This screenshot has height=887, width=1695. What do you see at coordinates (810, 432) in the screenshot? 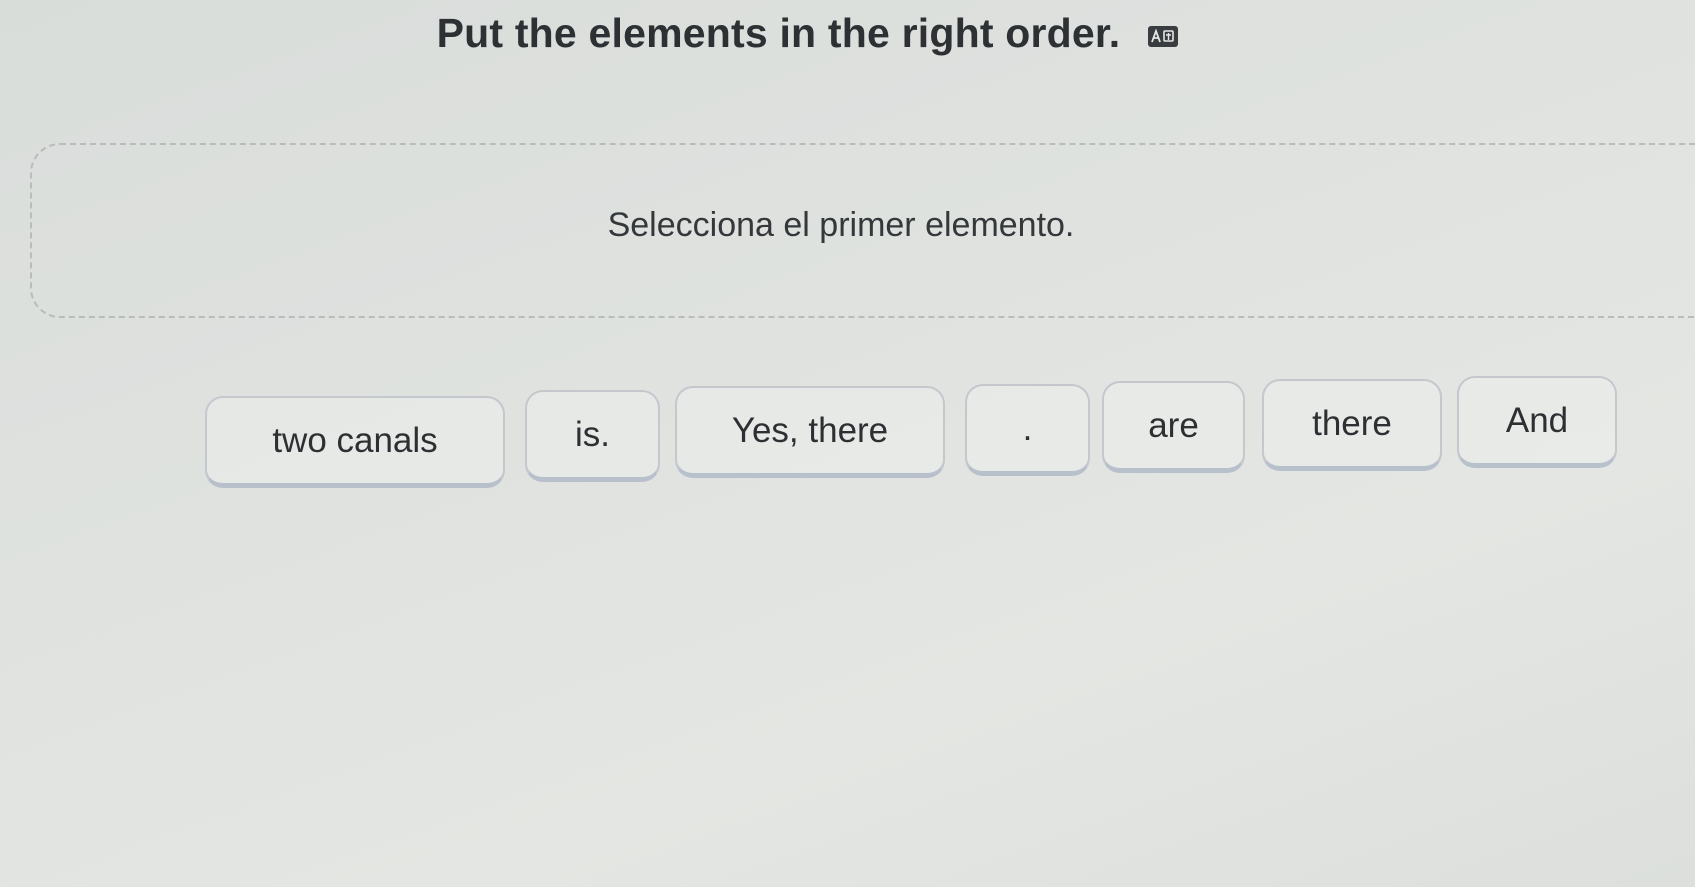
I see `word-chip-yes-there: Yes, there` at bounding box center [810, 432].